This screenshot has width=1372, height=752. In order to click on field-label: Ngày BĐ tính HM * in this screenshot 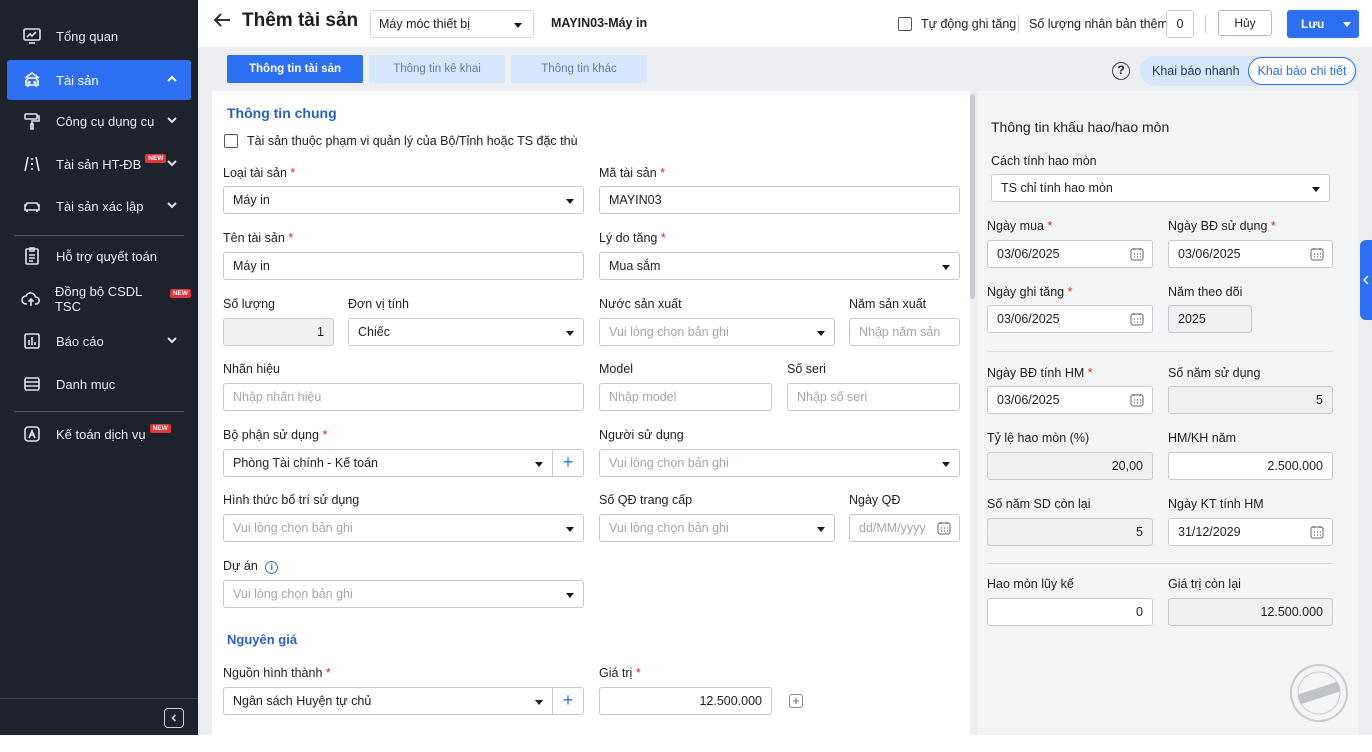, I will do `click(1040, 373)`.